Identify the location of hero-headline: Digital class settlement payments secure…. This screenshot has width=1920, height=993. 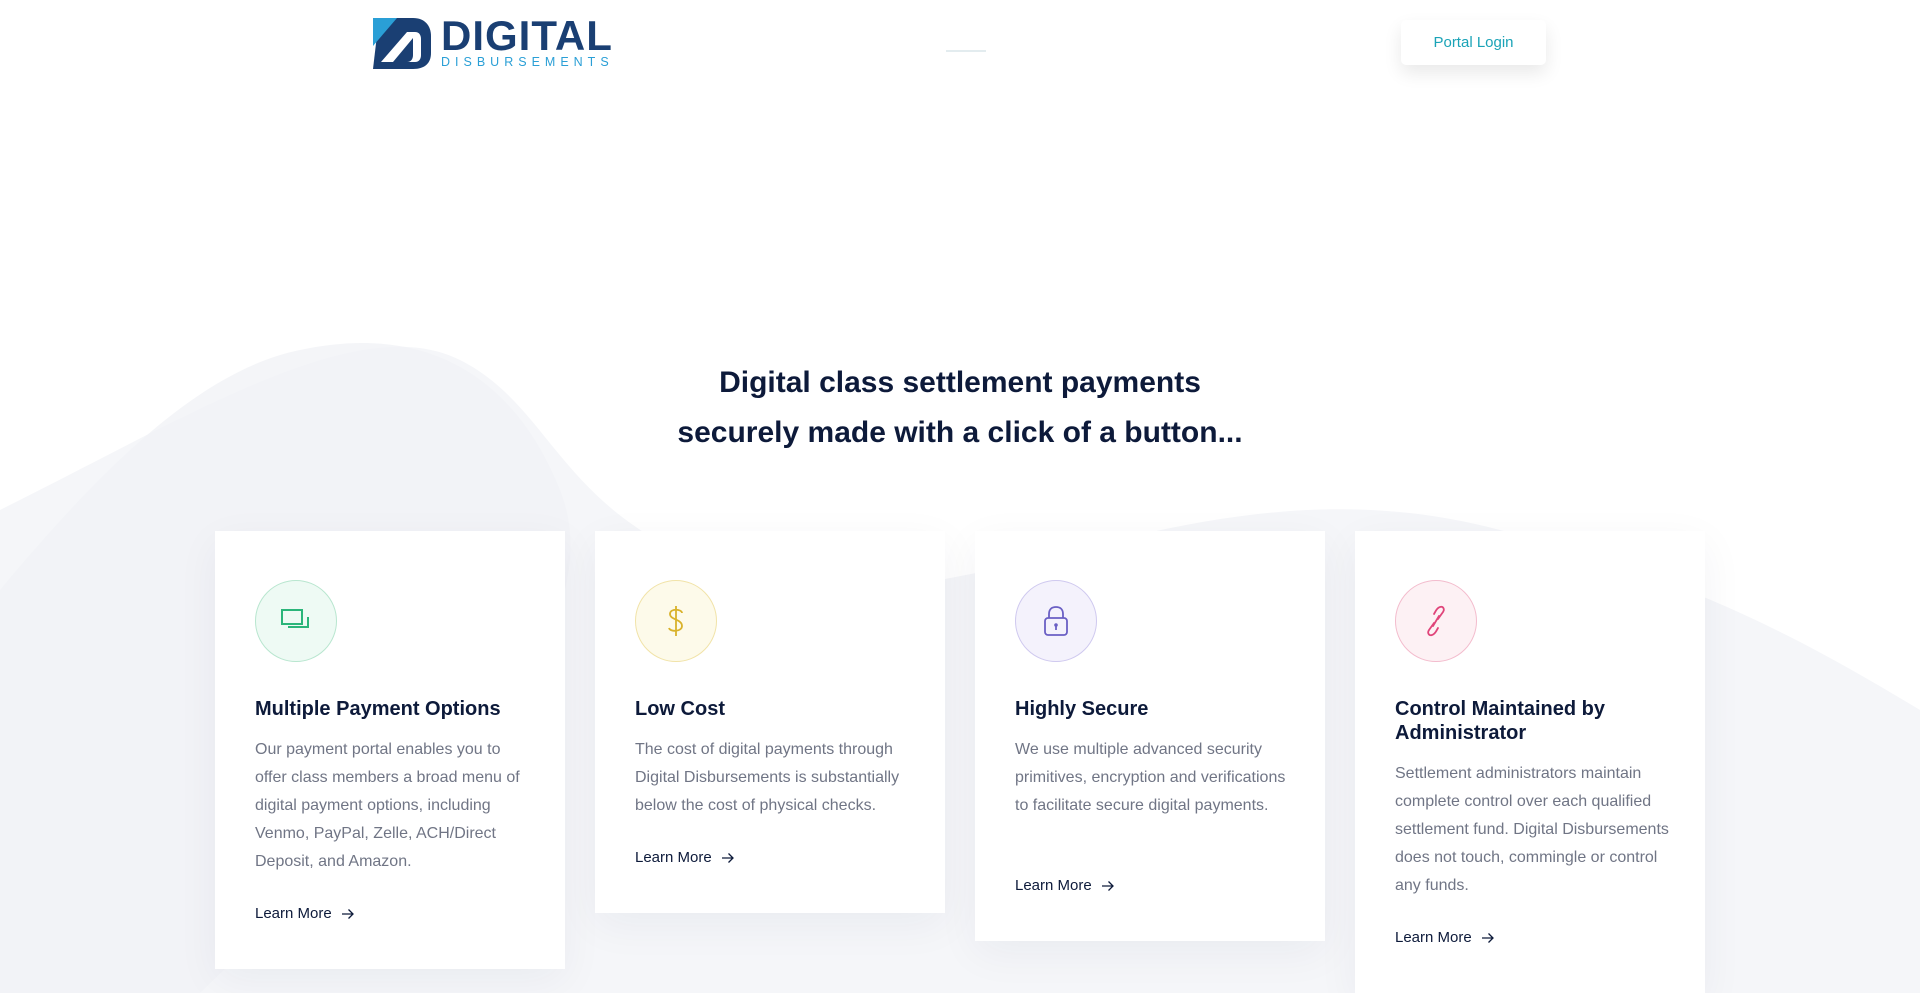
(960, 408).